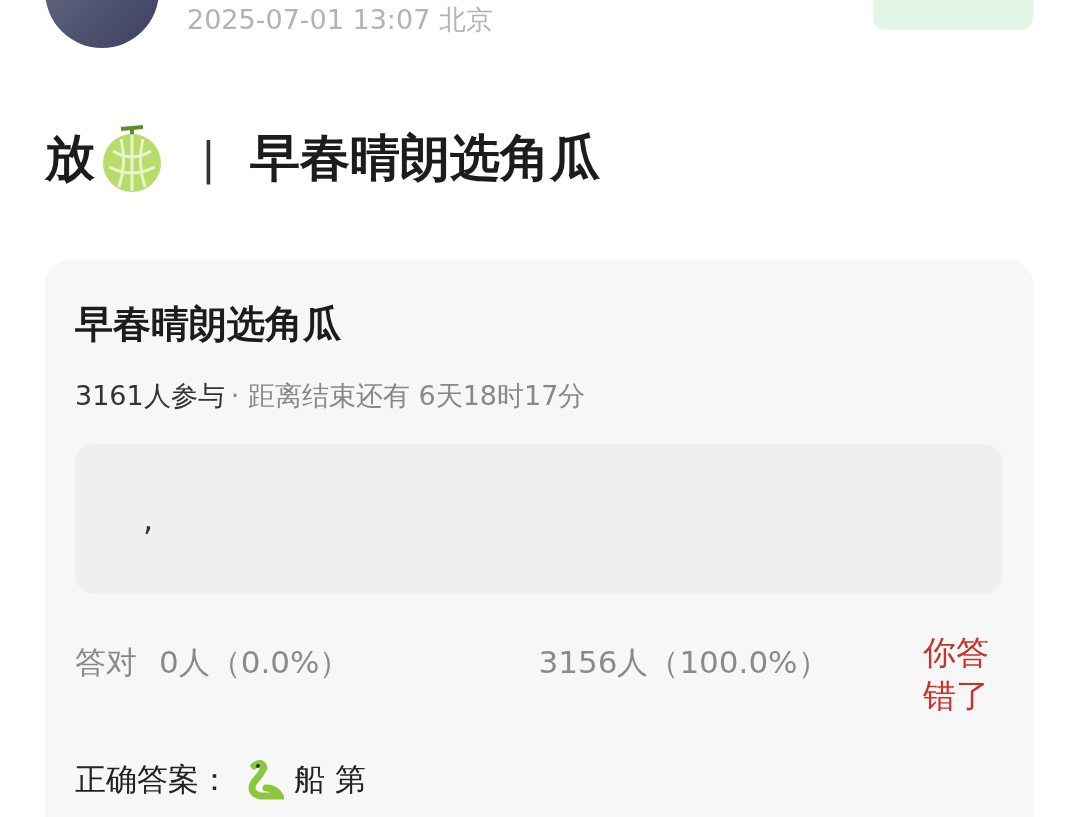 The image size is (1076, 817). Describe the element at coordinates (152, 779) in the screenshot. I see `answer-label: 正确答案：` at that location.